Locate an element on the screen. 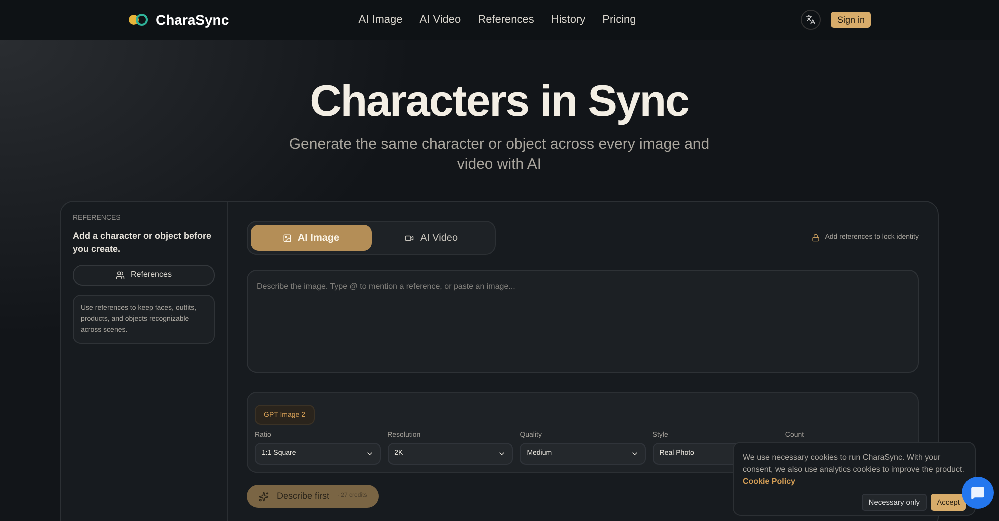  sparkles-icon is located at coordinates (264, 497).